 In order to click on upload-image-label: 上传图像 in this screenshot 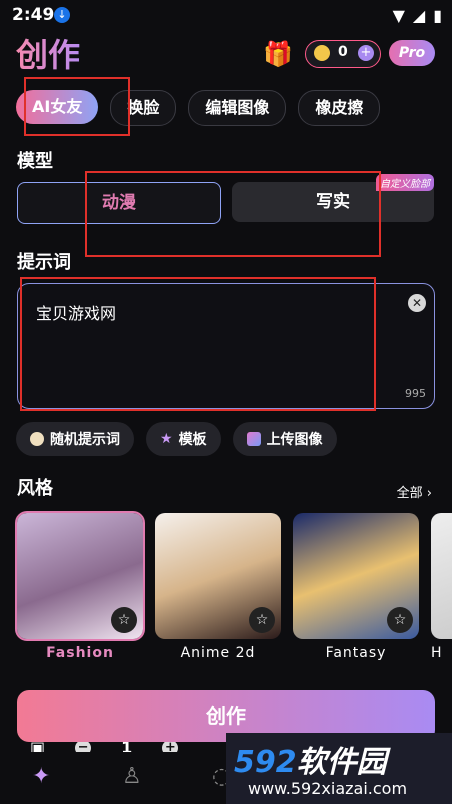, I will do `click(294, 440)`.